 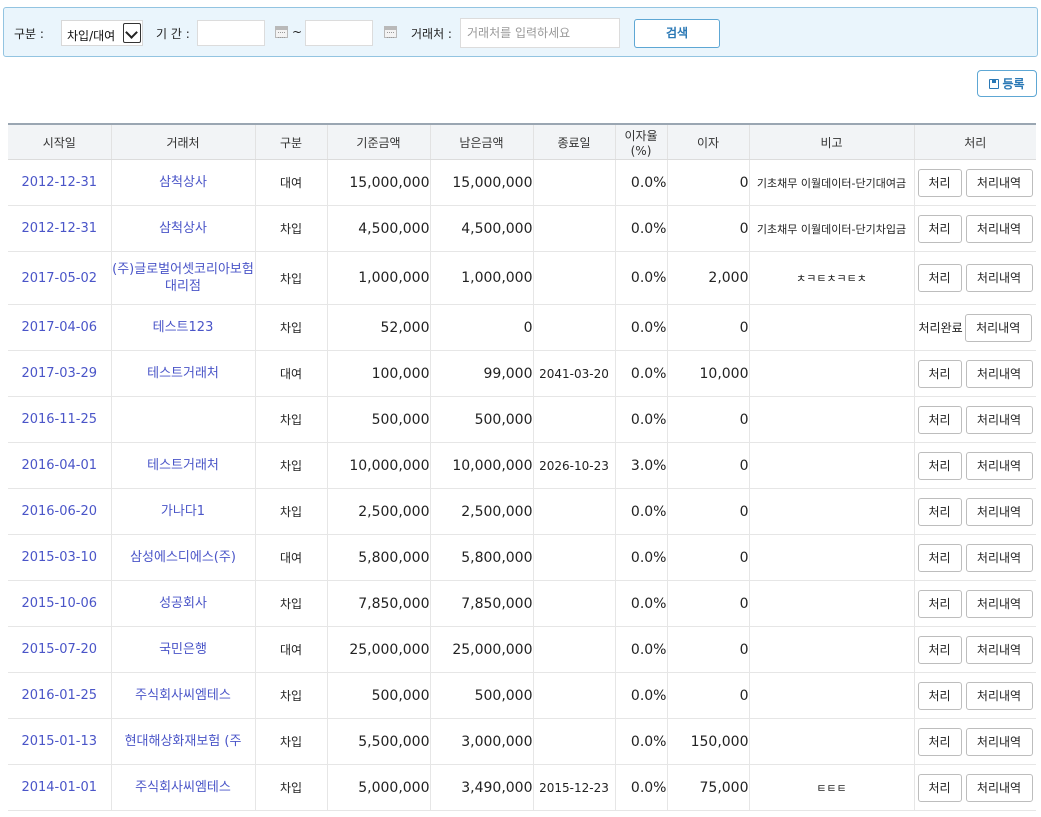 What do you see at coordinates (102, 33) in the screenshot?
I see `type-select: 차입/대여` at bounding box center [102, 33].